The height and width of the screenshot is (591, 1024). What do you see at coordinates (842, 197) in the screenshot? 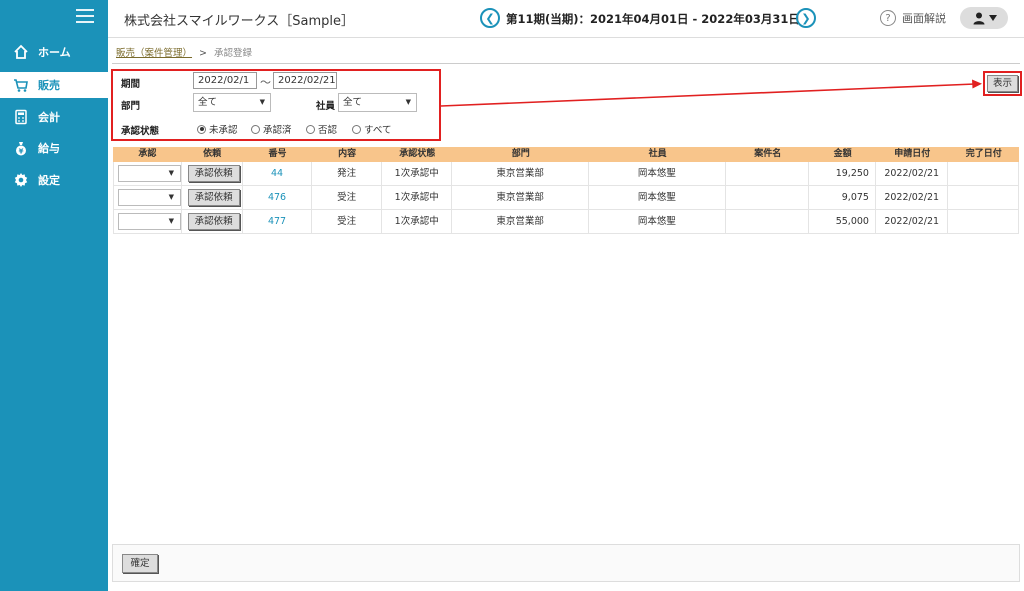
I see `amount-cell: 9,075` at bounding box center [842, 197].